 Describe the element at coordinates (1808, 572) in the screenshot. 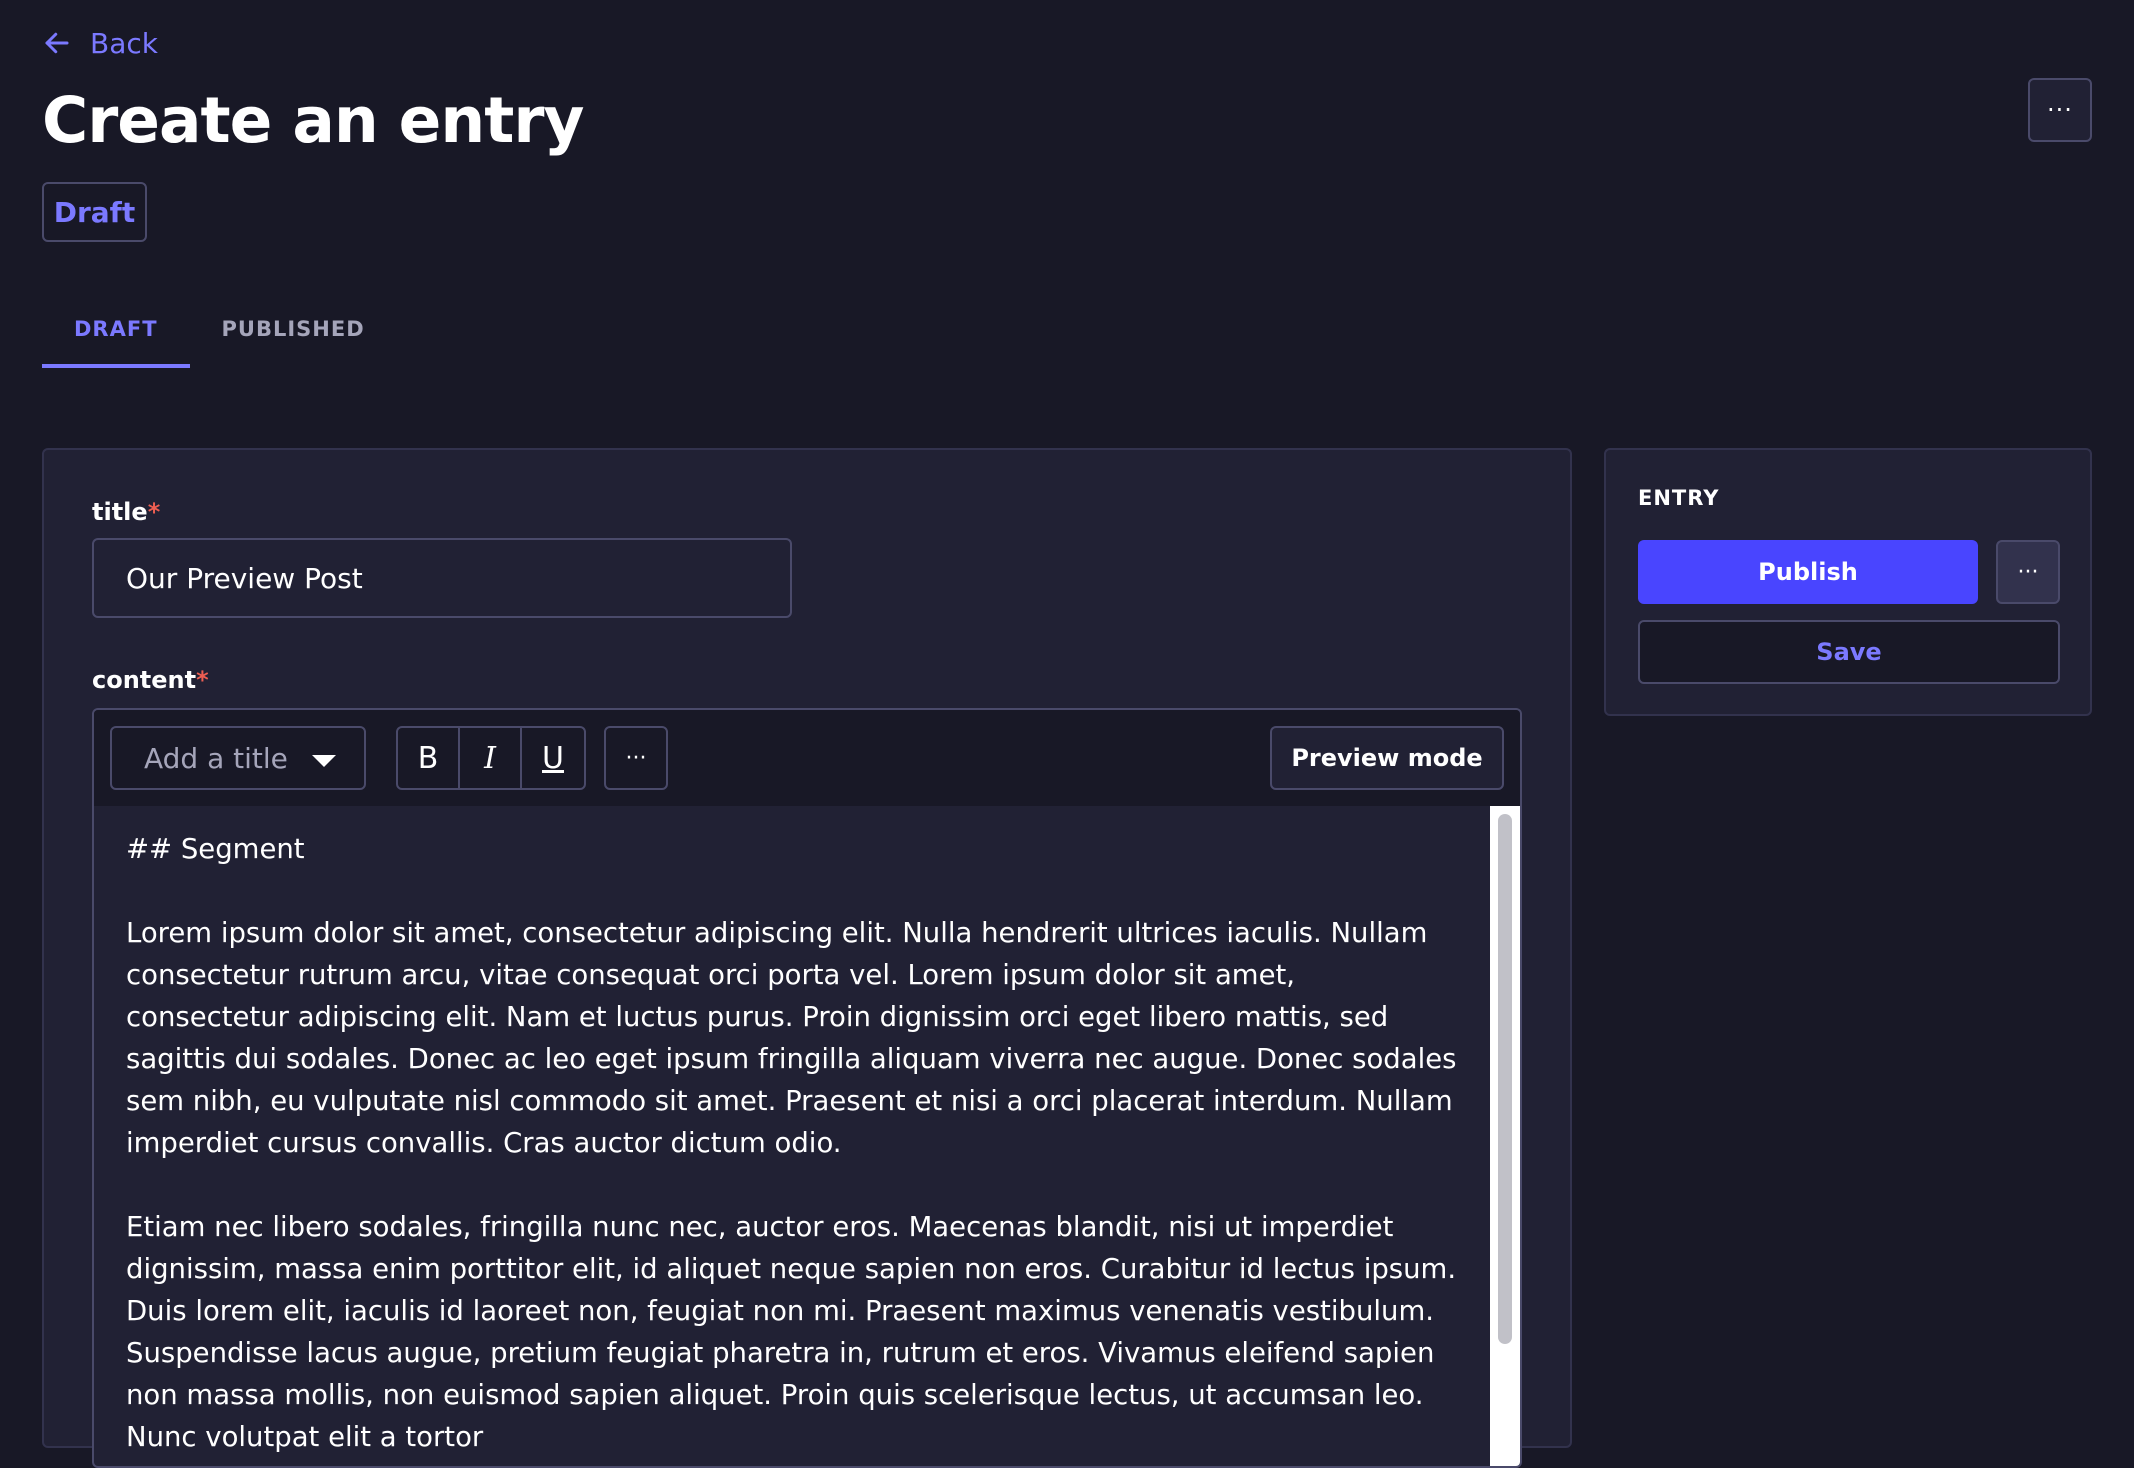

I see `publish-button: Publish` at that location.